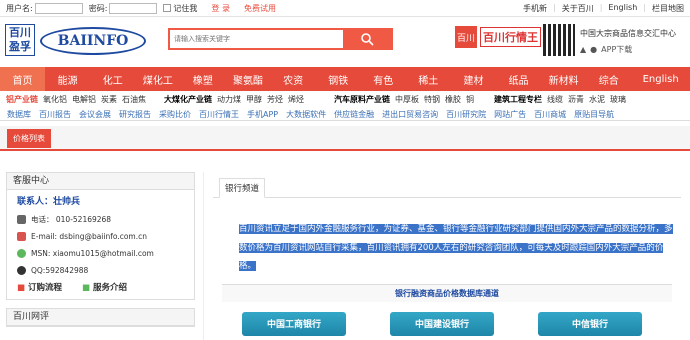  What do you see at coordinates (260, 8) in the screenshot?
I see `free-trial-link: 免费试用` at bounding box center [260, 8].